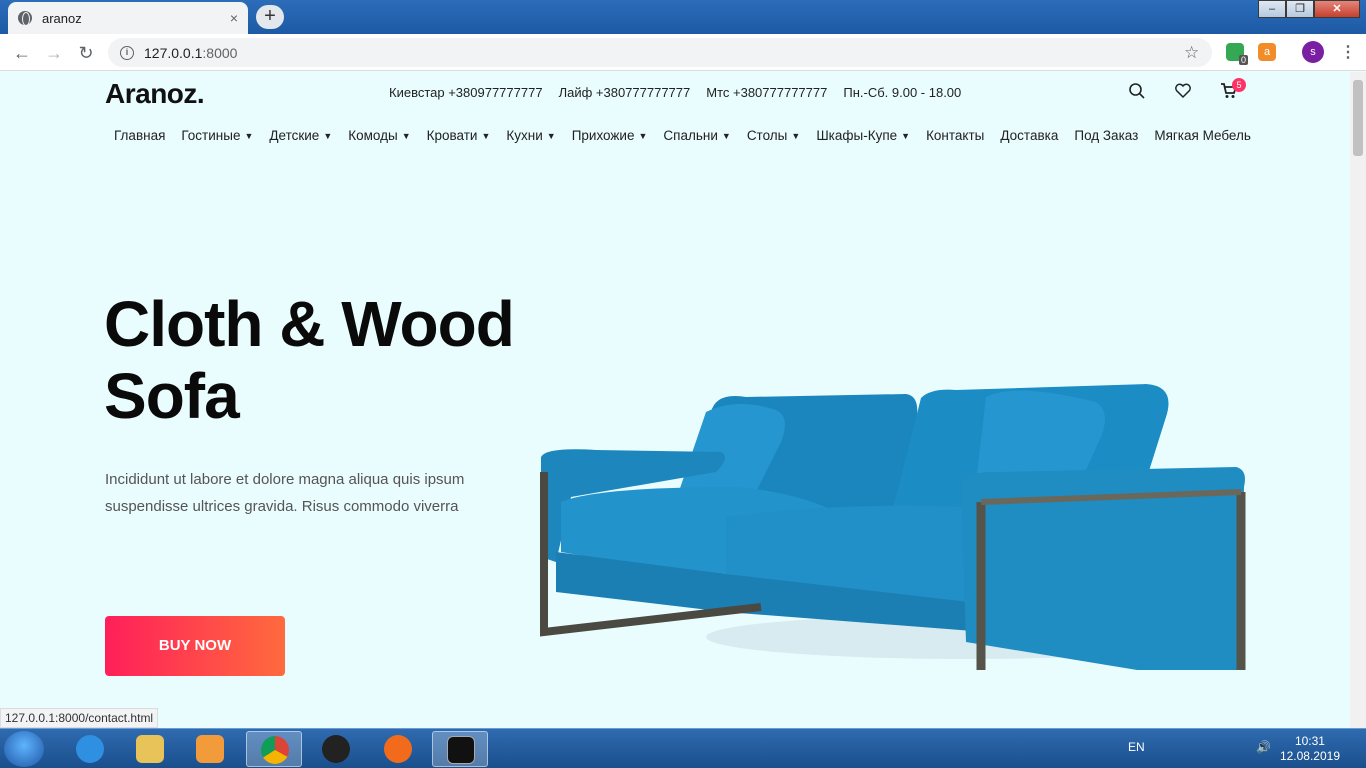 This screenshot has height=768, width=1366. I want to click on nav-item-bedrooms: Спальни ▼, so click(696, 135).